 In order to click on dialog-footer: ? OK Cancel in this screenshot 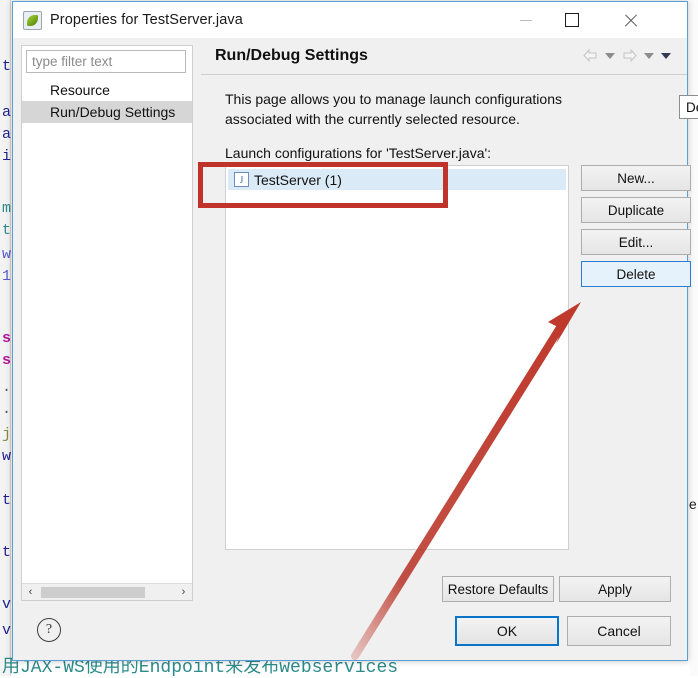, I will do `click(350, 631)`.